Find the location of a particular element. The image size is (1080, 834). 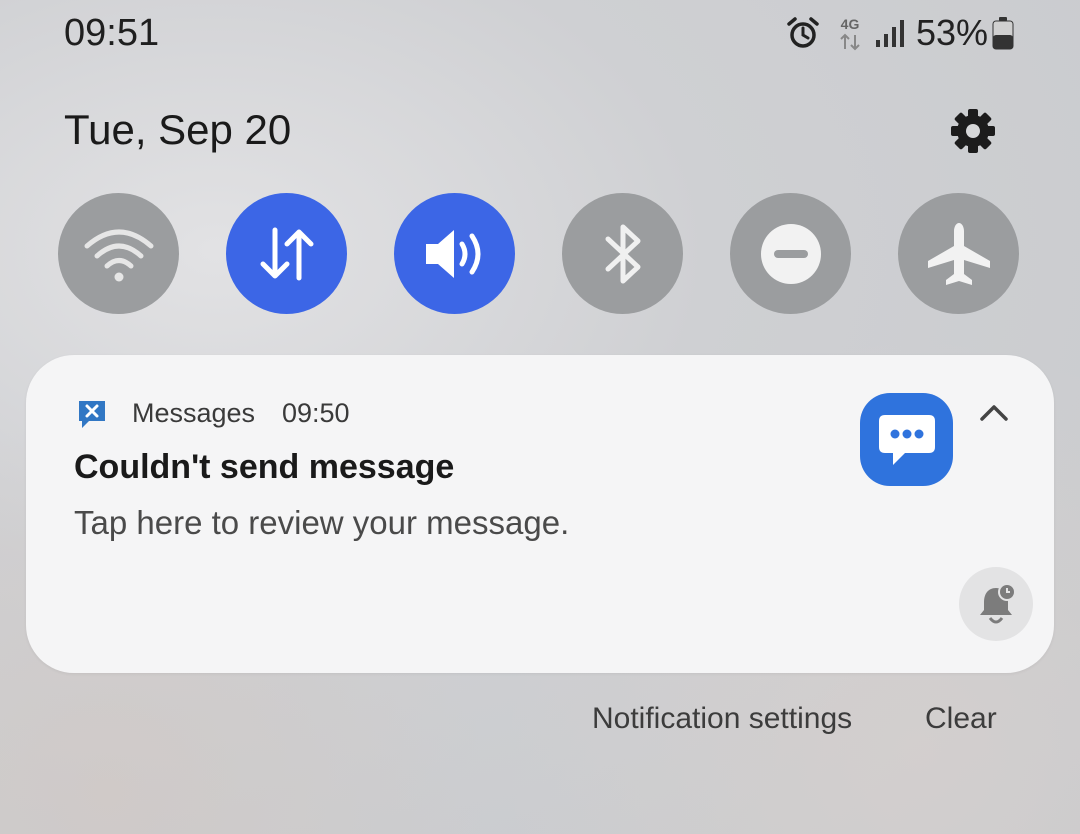

quick-settings-row is located at coordinates (539, 253).